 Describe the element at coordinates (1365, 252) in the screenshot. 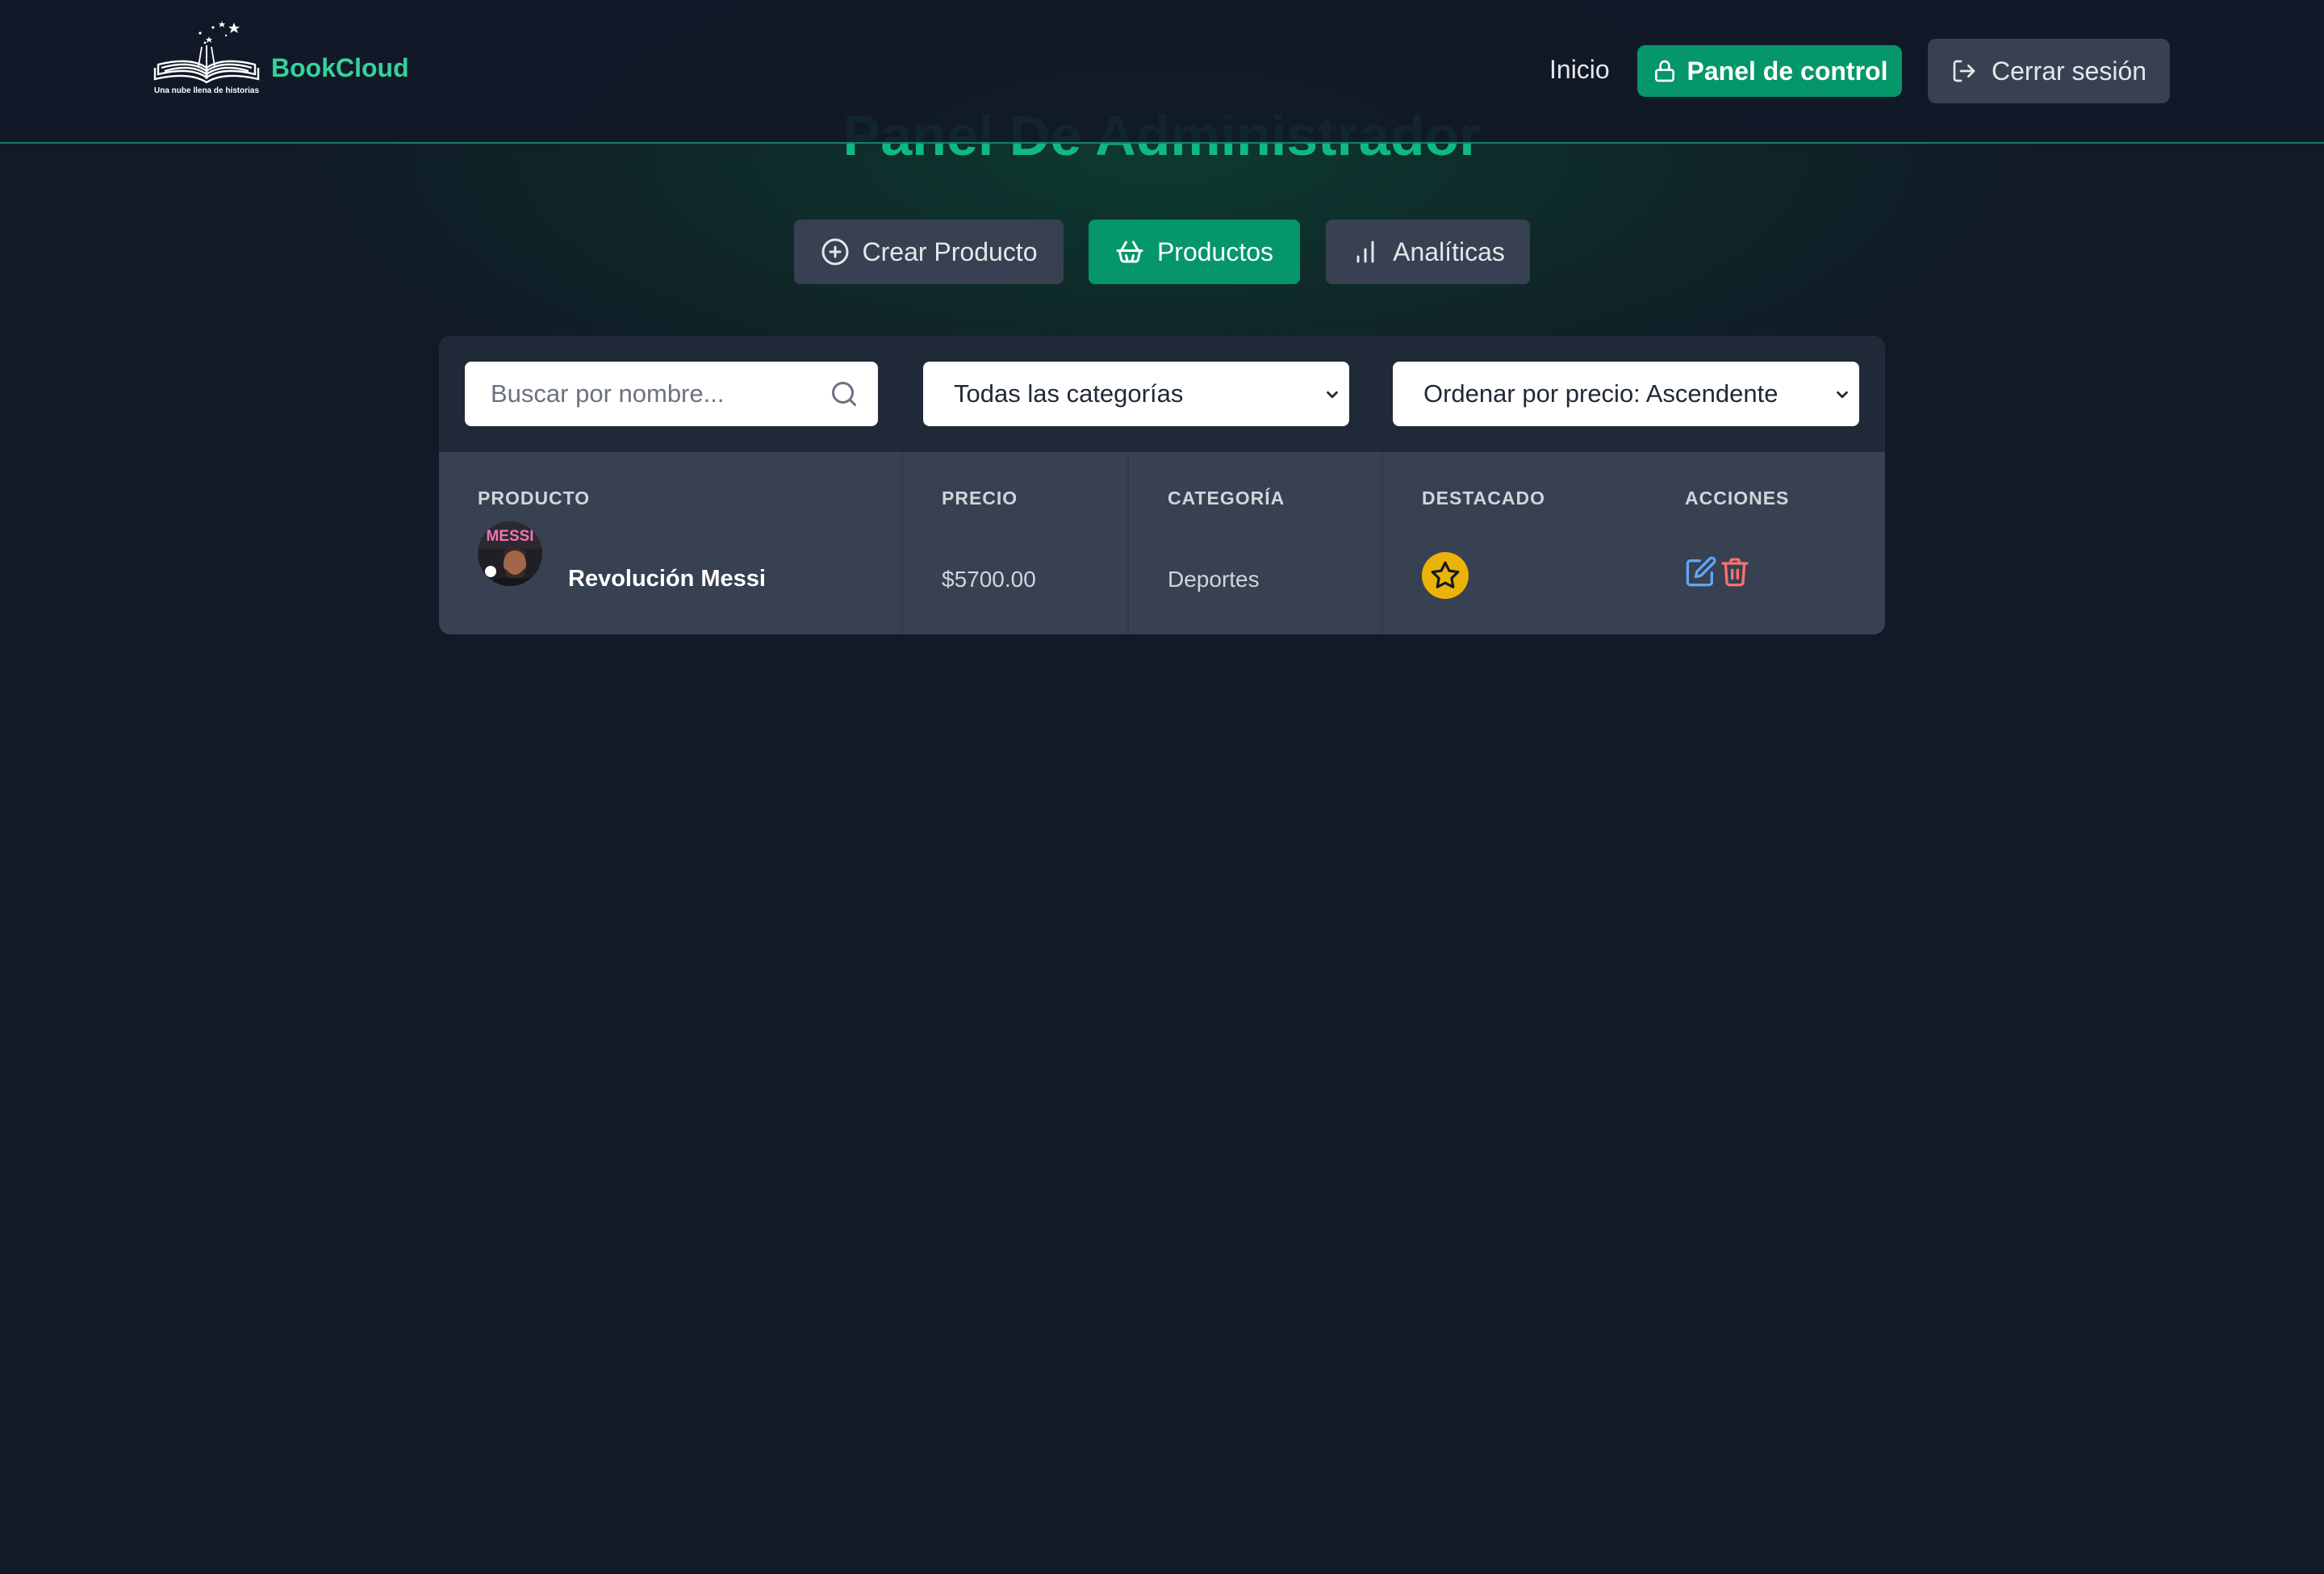

I see `bar-chart-icon` at that location.